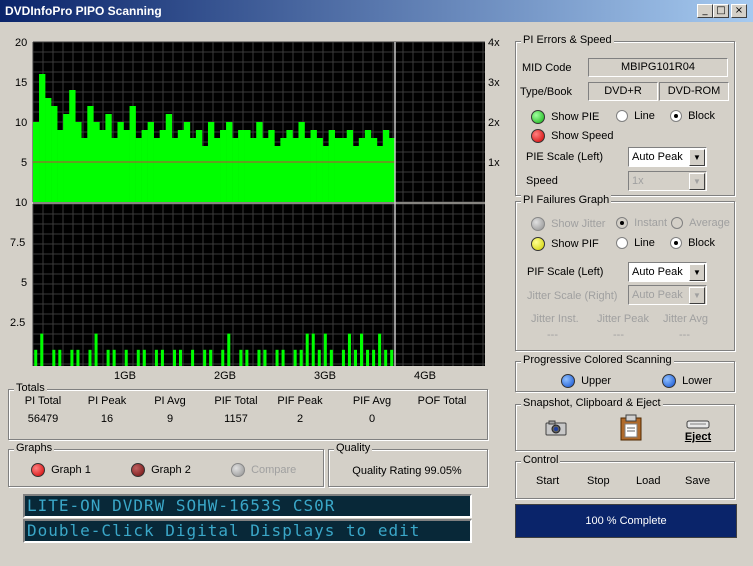 This screenshot has width=753, height=566. I want to click on upper-toggle: Upper, so click(586, 381).